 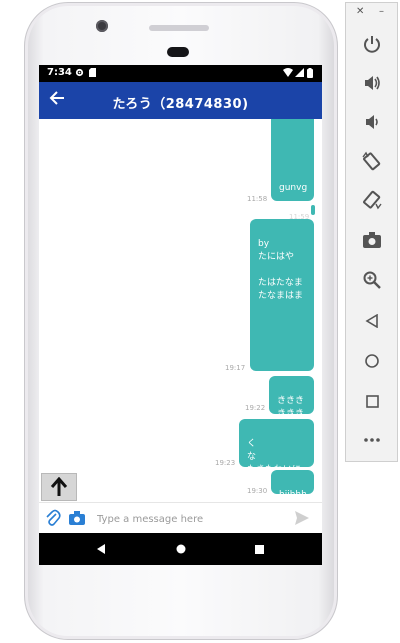 I want to click on scroll-to-top-button, so click(x=59, y=487).